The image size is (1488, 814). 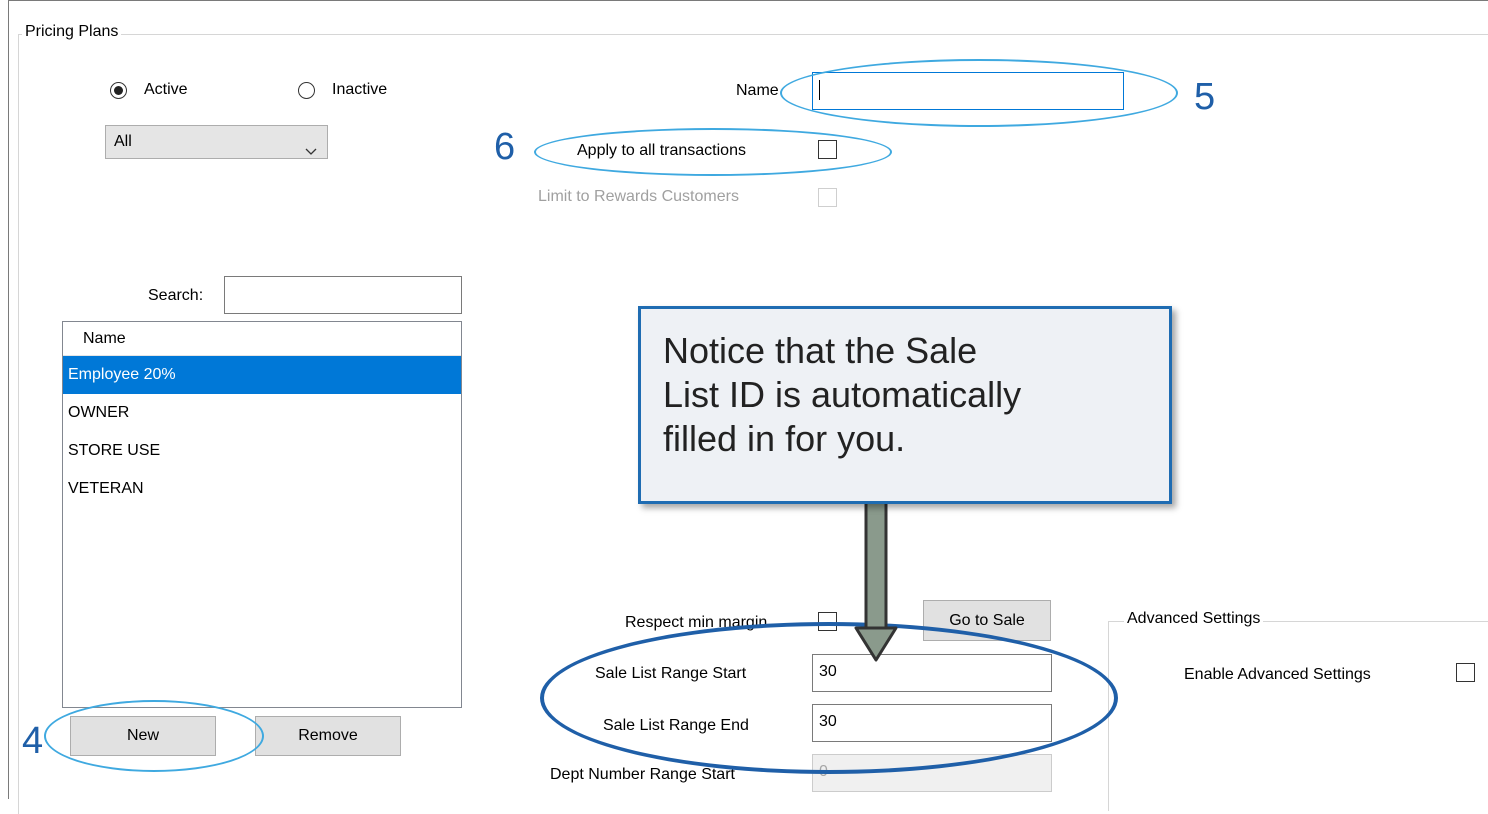 What do you see at coordinates (306, 90) in the screenshot?
I see `inactive-radio` at bounding box center [306, 90].